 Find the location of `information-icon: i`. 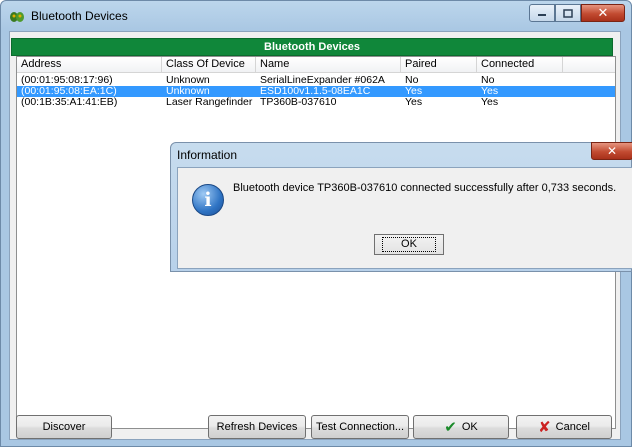

information-icon: i is located at coordinates (208, 200).